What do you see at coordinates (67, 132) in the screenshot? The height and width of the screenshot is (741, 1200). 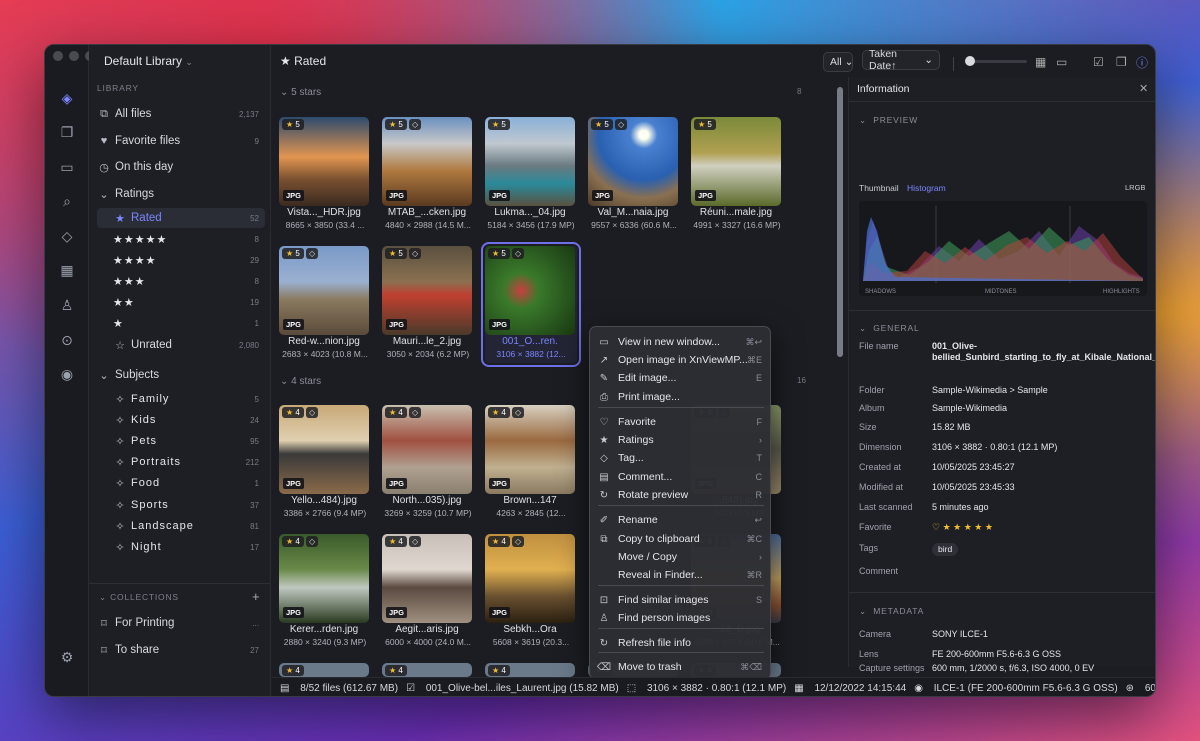 I see `albums-icon: ❐` at bounding box center [67, 132].